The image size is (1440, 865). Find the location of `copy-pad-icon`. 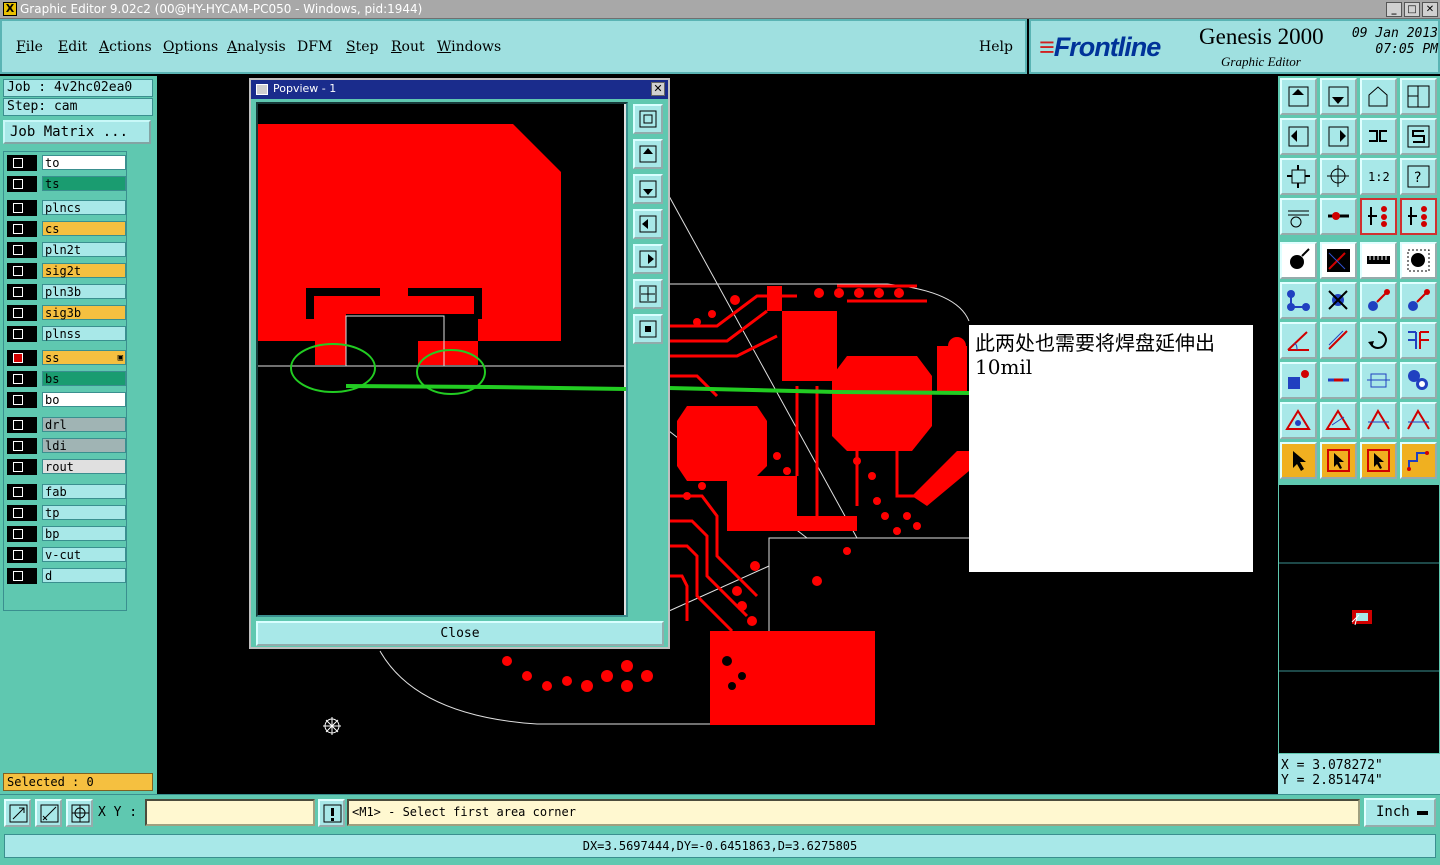

copy-pad-icon is located at coordinates (1418, 300).